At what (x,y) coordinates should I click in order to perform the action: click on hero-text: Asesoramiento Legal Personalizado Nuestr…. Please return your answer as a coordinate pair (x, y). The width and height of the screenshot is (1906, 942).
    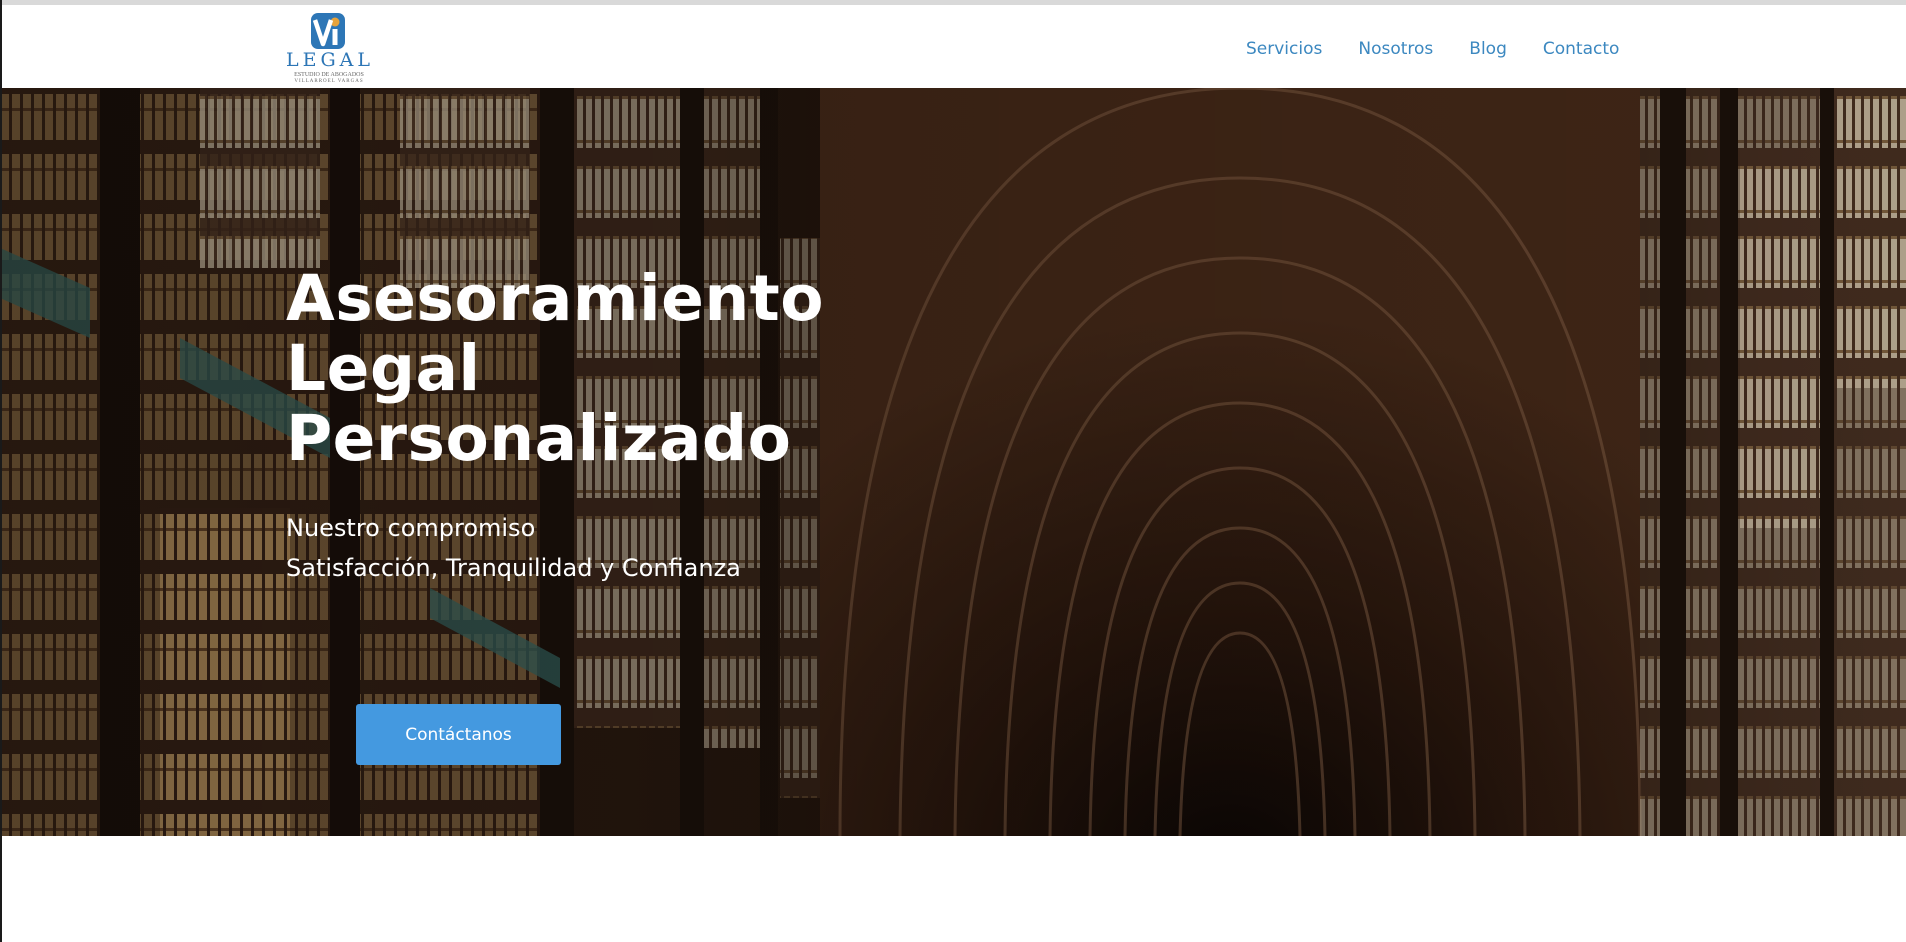
    Looking at the image, I should click on (636, 426).